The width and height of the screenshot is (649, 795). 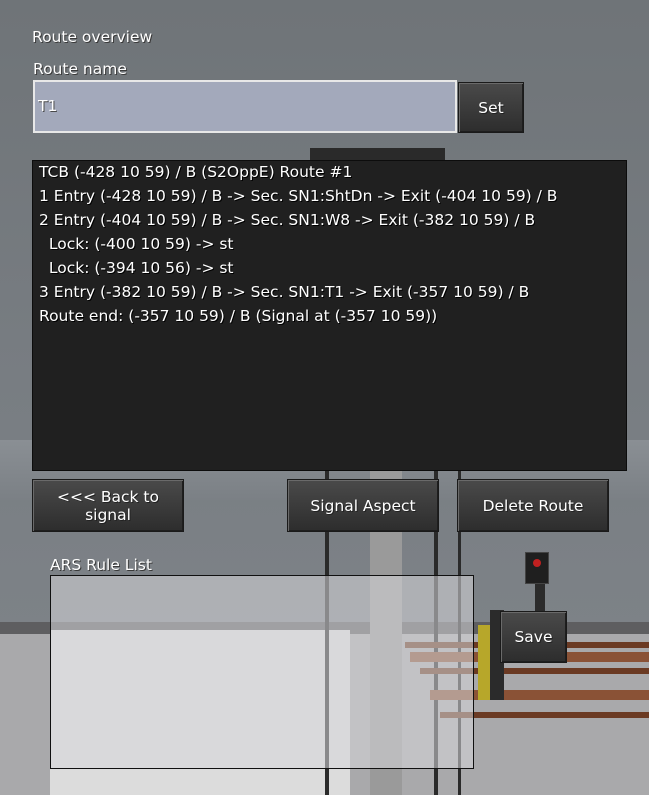 I want to click on save-button: Save, so click(x=533, y=637).